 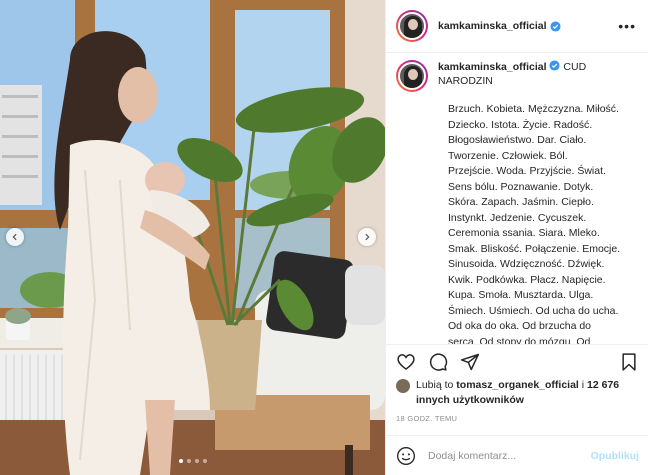 What do you see at coordinates (492, 67) in the screenshot?
I see `caption-username: kamkaminska_official` at bounding box center [492, 67].